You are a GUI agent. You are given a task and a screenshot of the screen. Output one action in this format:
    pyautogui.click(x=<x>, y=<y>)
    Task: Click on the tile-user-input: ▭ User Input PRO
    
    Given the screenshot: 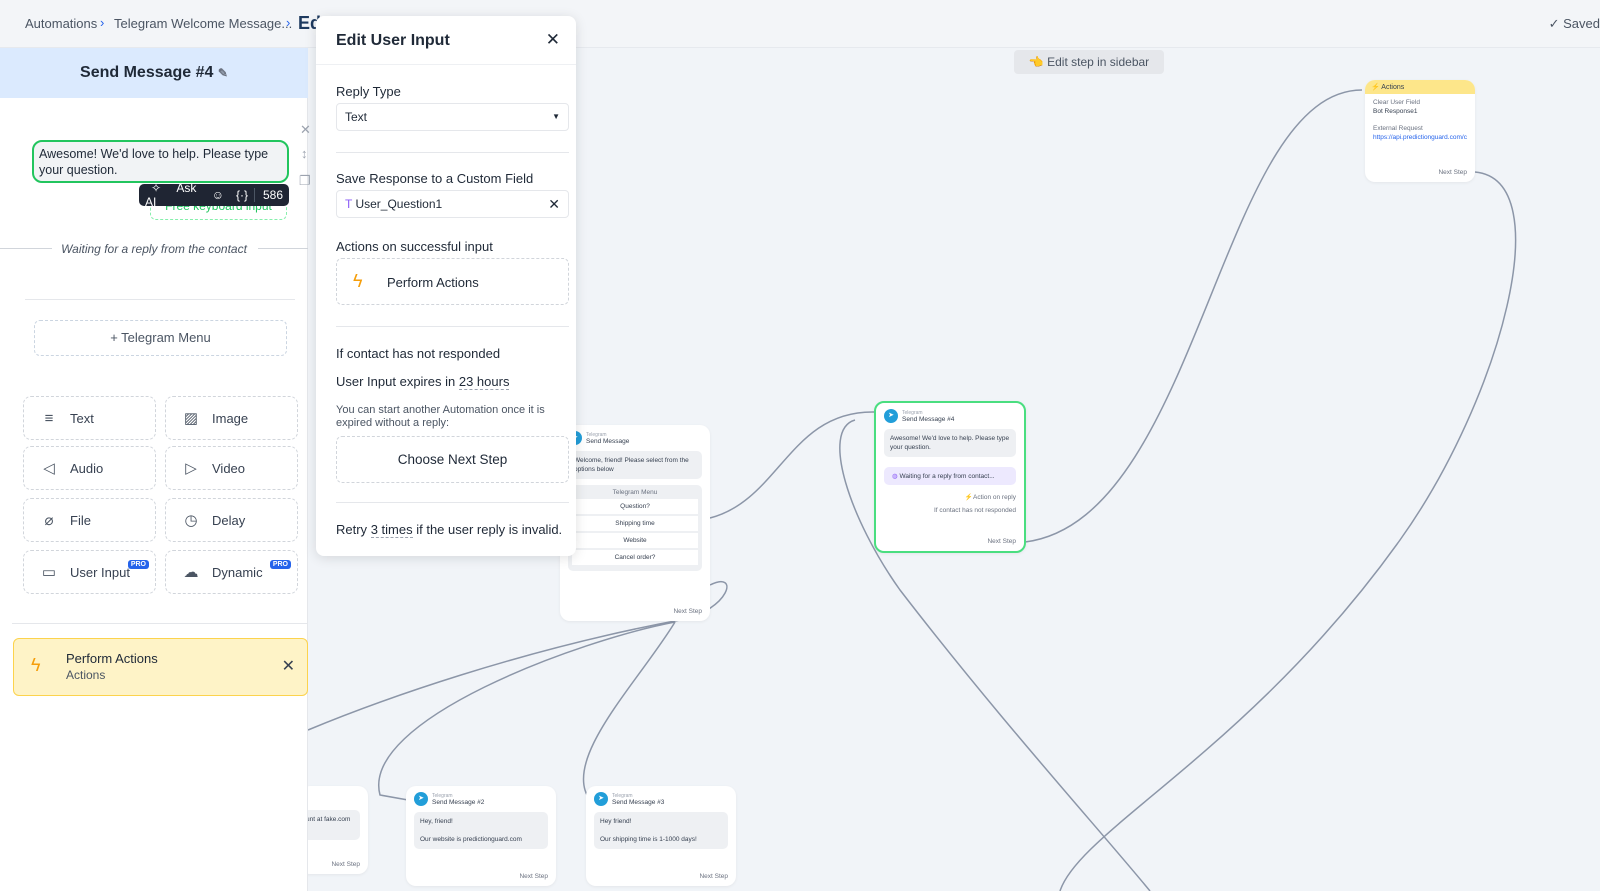 What is the action you would take?
    pyautogui.click(x=89, y=572)
    